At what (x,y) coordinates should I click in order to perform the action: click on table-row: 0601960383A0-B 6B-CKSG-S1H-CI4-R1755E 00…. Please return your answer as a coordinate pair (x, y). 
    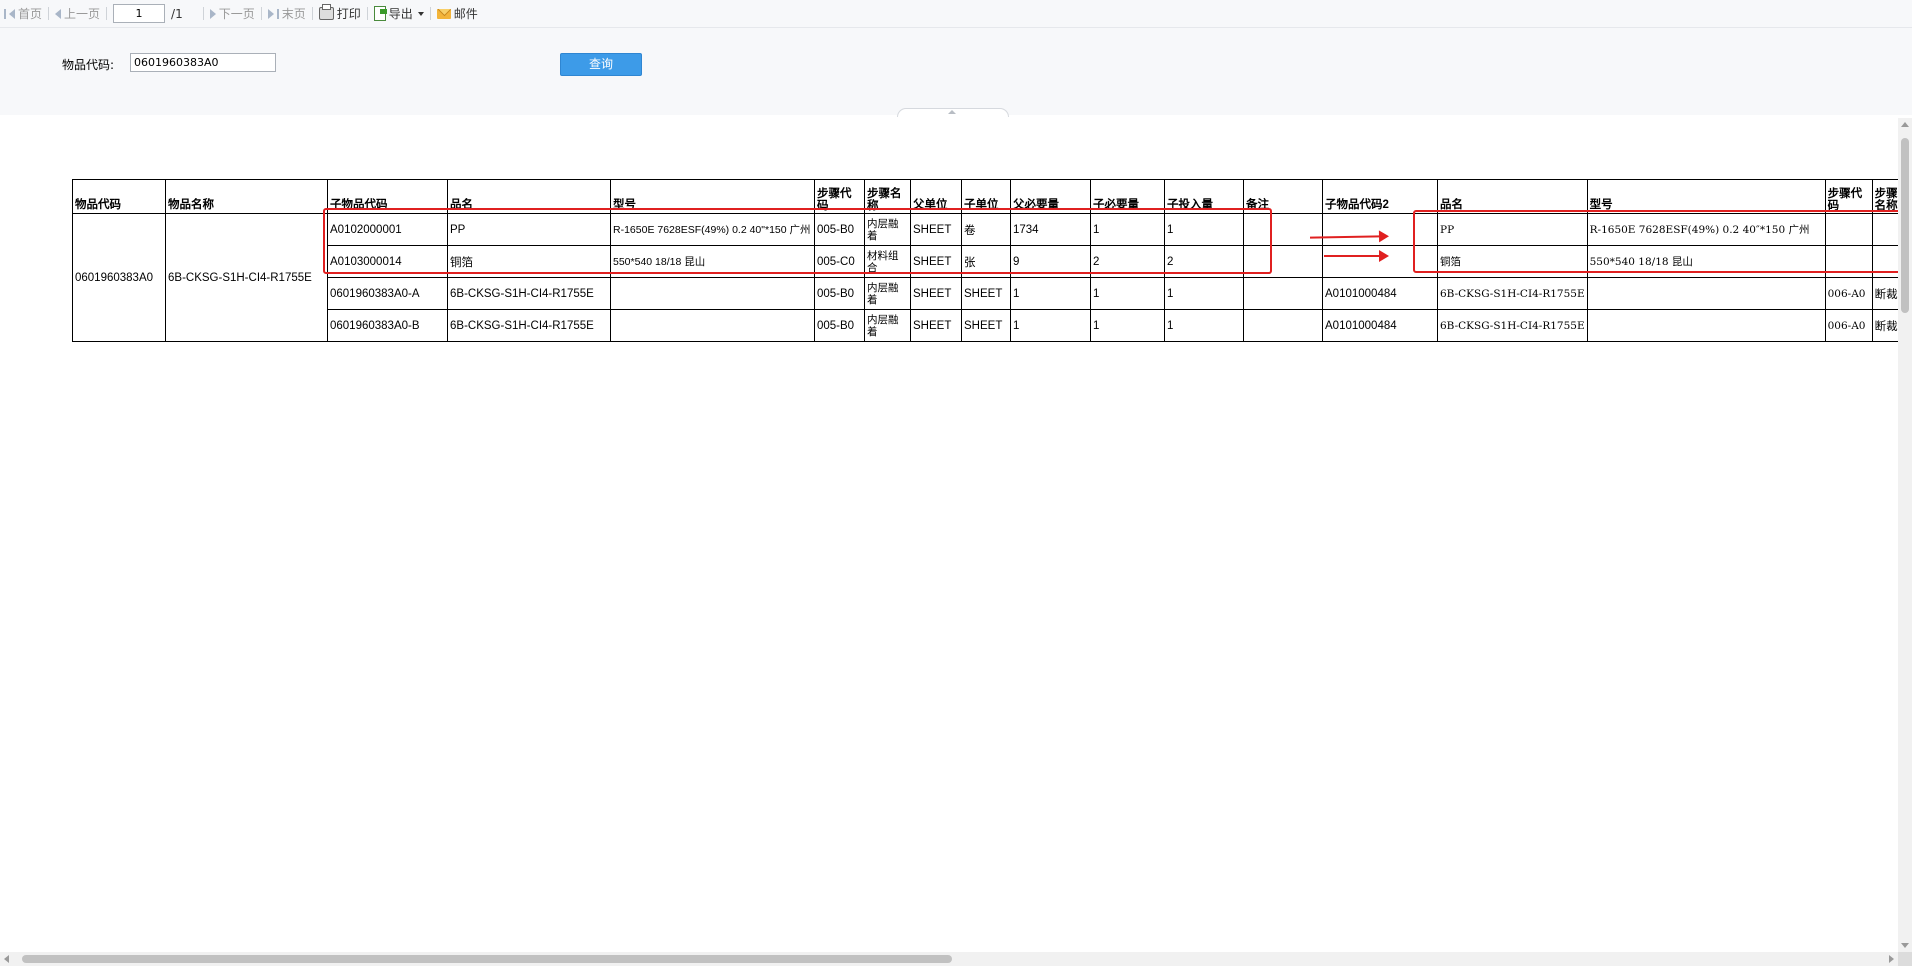
    Looking at the image, I should click on (990, 325).